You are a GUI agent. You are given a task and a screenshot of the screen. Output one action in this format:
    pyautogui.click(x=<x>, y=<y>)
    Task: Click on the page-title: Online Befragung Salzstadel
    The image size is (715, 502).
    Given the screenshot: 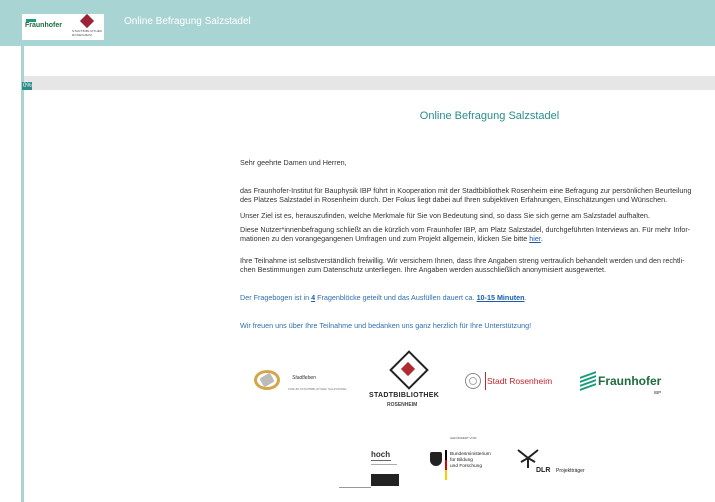 What is the action you would take?
    pyautogui.click(x=489, y=116)
    